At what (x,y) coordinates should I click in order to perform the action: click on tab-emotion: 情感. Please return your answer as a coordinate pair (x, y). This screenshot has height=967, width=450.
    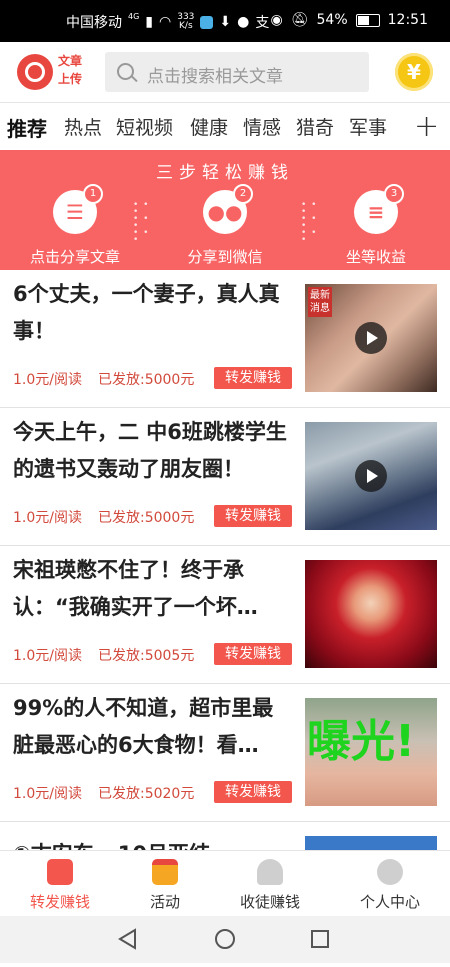
    Looking at the image, I should click on (262, 126).